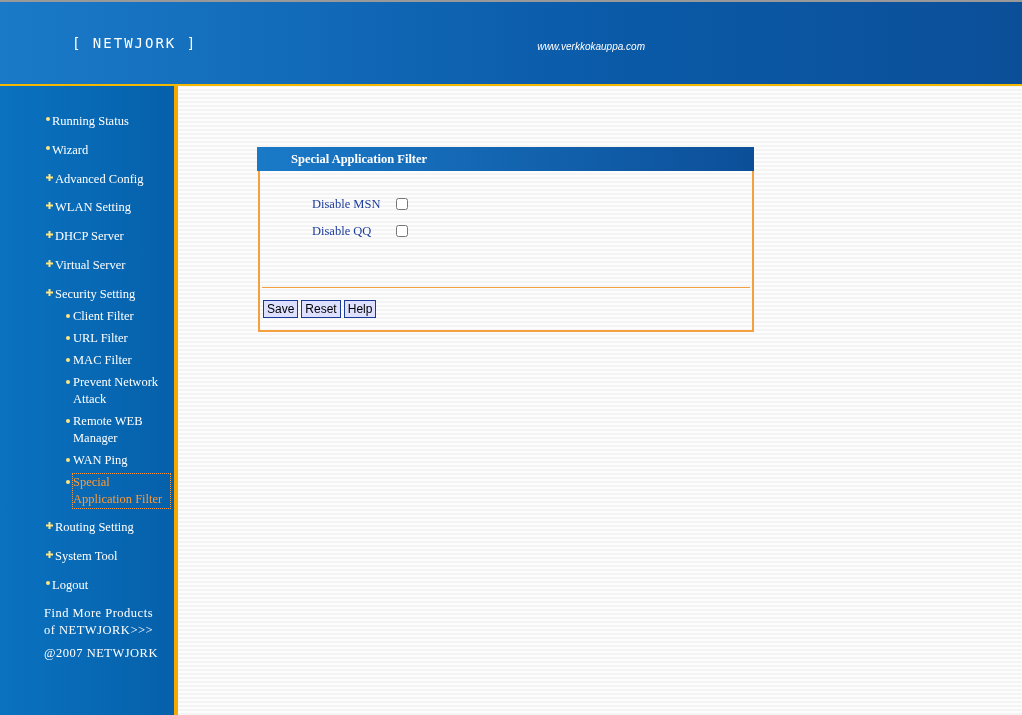 Image resolution: width=1022 pixels, height=715 pixels. I want to click on submenu-item: Client Filter, so click(103, 317).